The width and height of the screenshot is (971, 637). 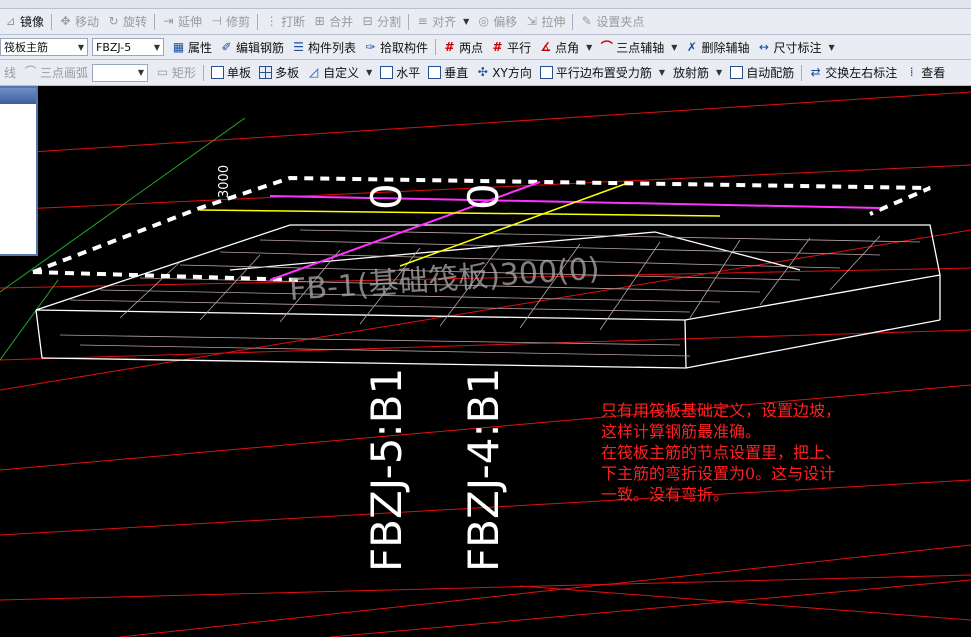 What do you see at coordinates (18, 96) in the screenshot?
I see `panel-titlebar` at bounding box center [18, 96].